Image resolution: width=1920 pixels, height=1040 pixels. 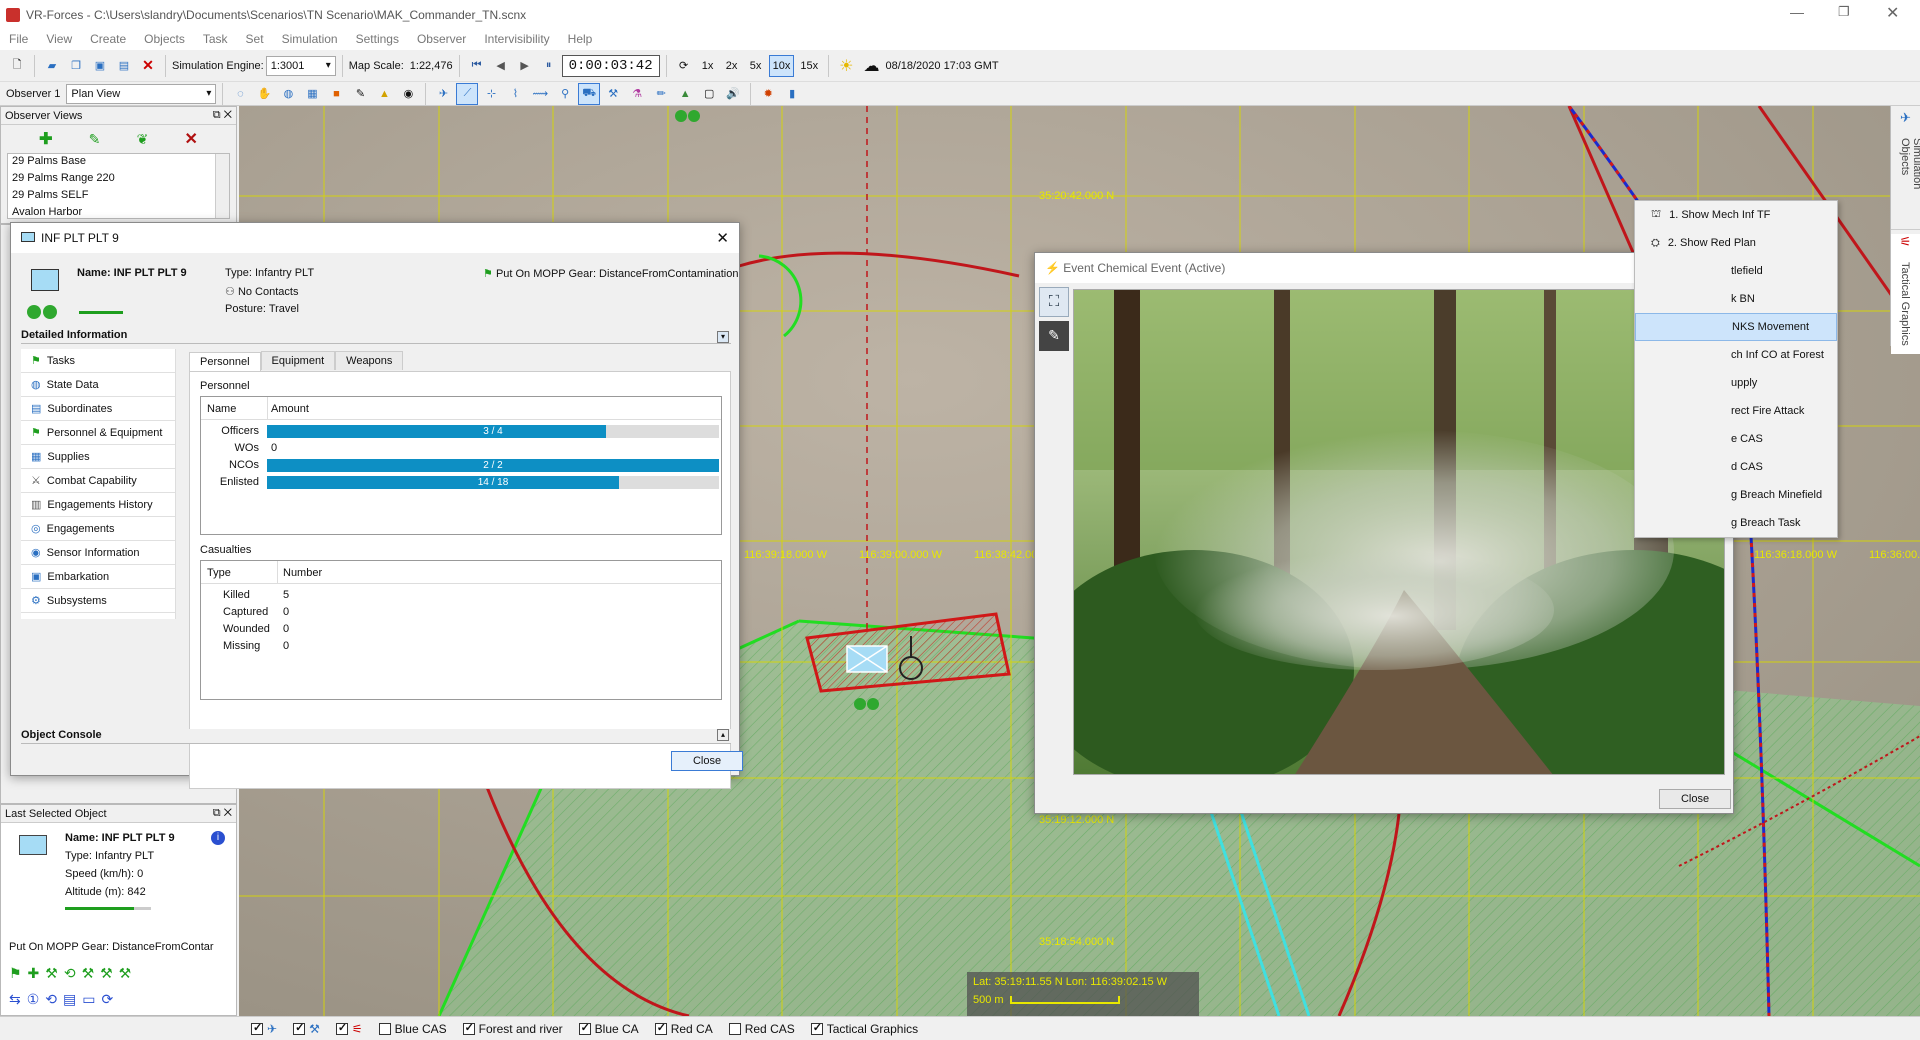 I want to click on menu-item: tlefield, so click(x=1736, y=271).